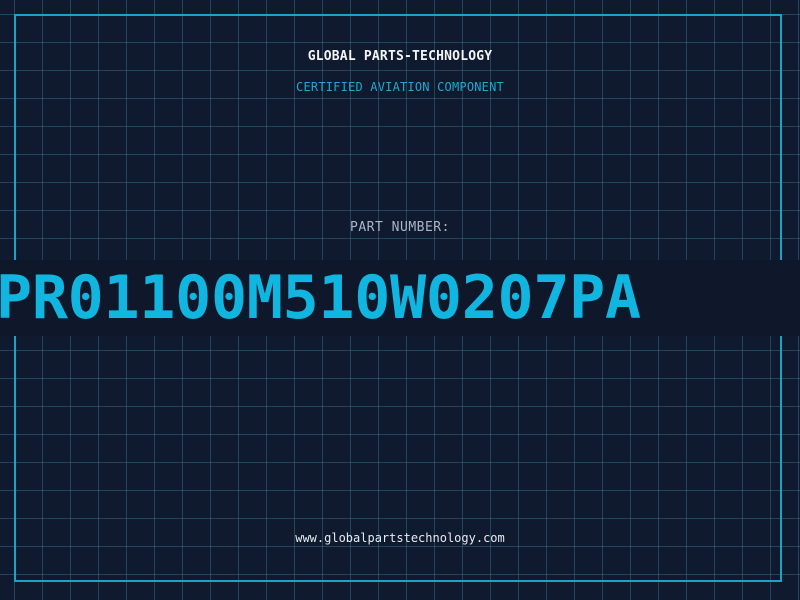  Describe the element at coordinates (400, 56) in the screenshot. I see `brand-name: GLOBAL PARTS-TECHNOLOGY` at that location.